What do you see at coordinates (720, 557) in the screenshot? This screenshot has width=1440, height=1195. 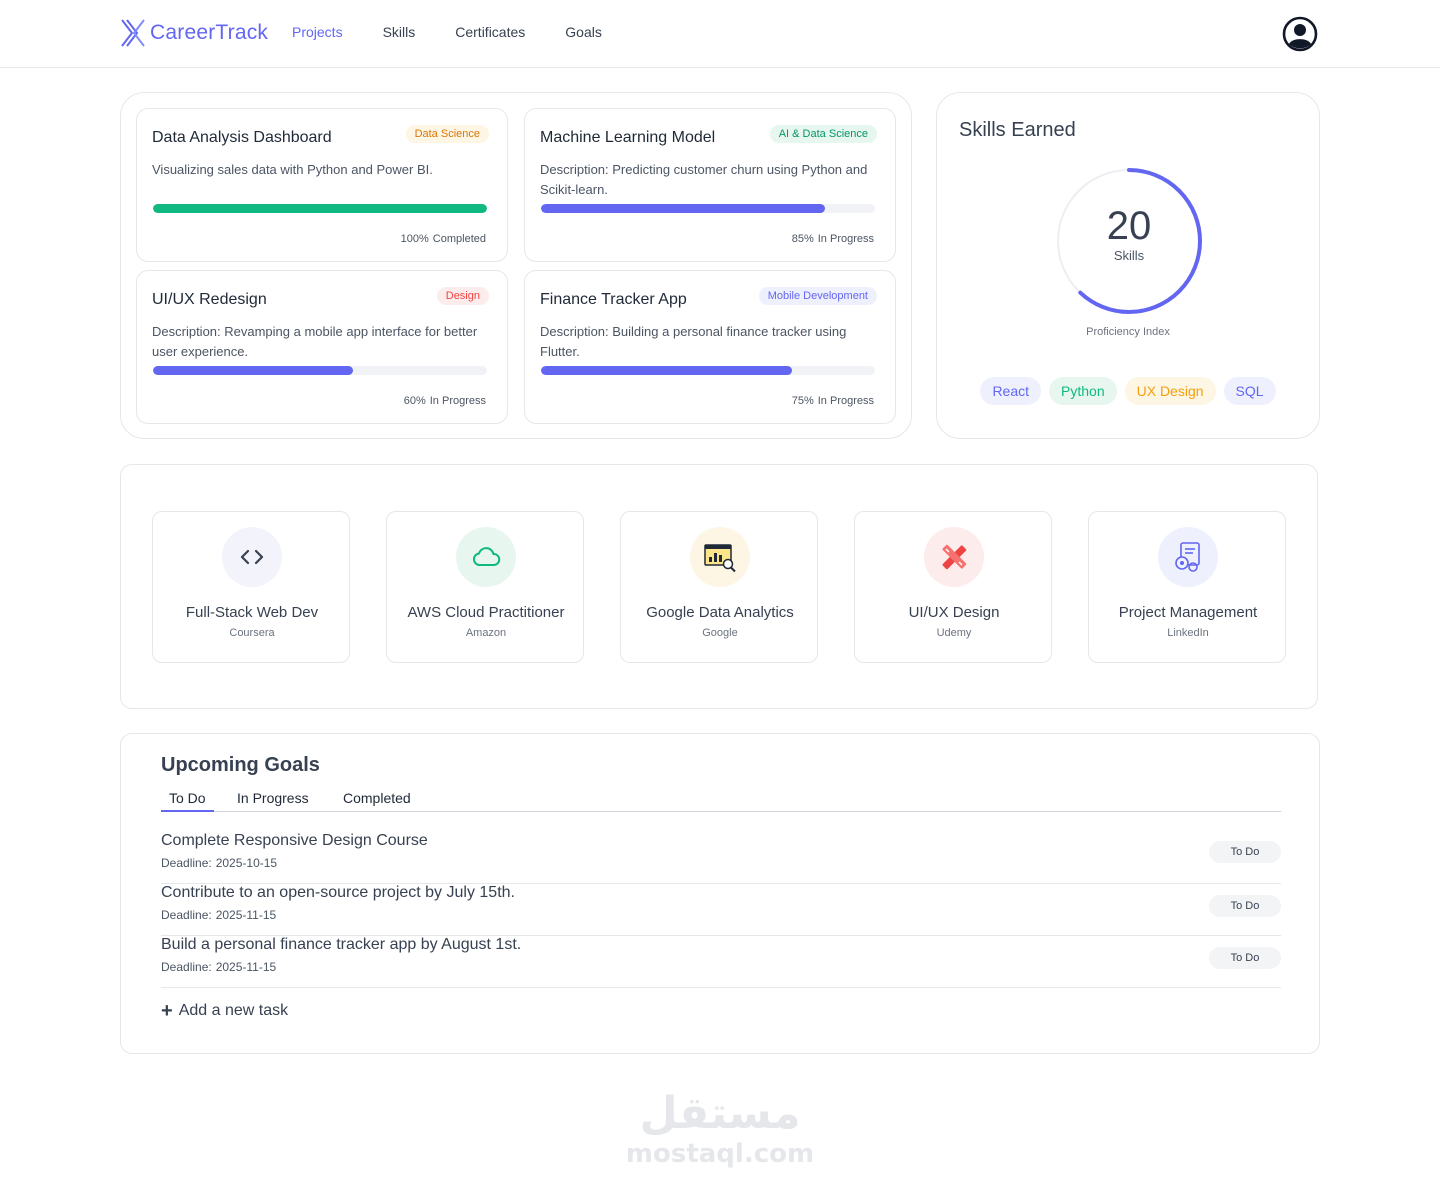 I see `analytics-icon` at bounding box center [720, 557].